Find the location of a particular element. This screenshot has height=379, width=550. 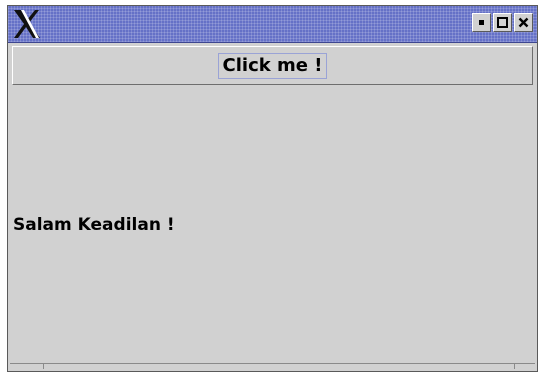

click-me-button-label: Click me ! is located at coordinates (272, 65).